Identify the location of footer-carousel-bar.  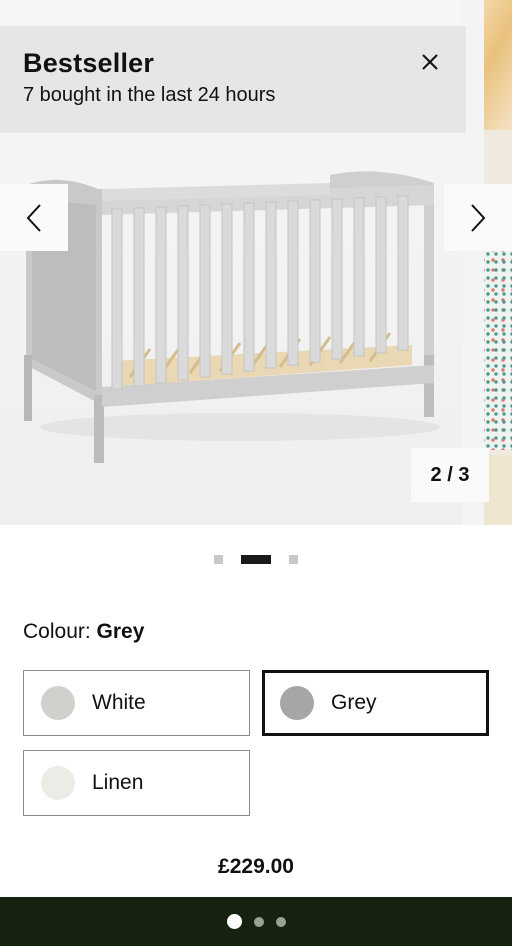
(256, 921).